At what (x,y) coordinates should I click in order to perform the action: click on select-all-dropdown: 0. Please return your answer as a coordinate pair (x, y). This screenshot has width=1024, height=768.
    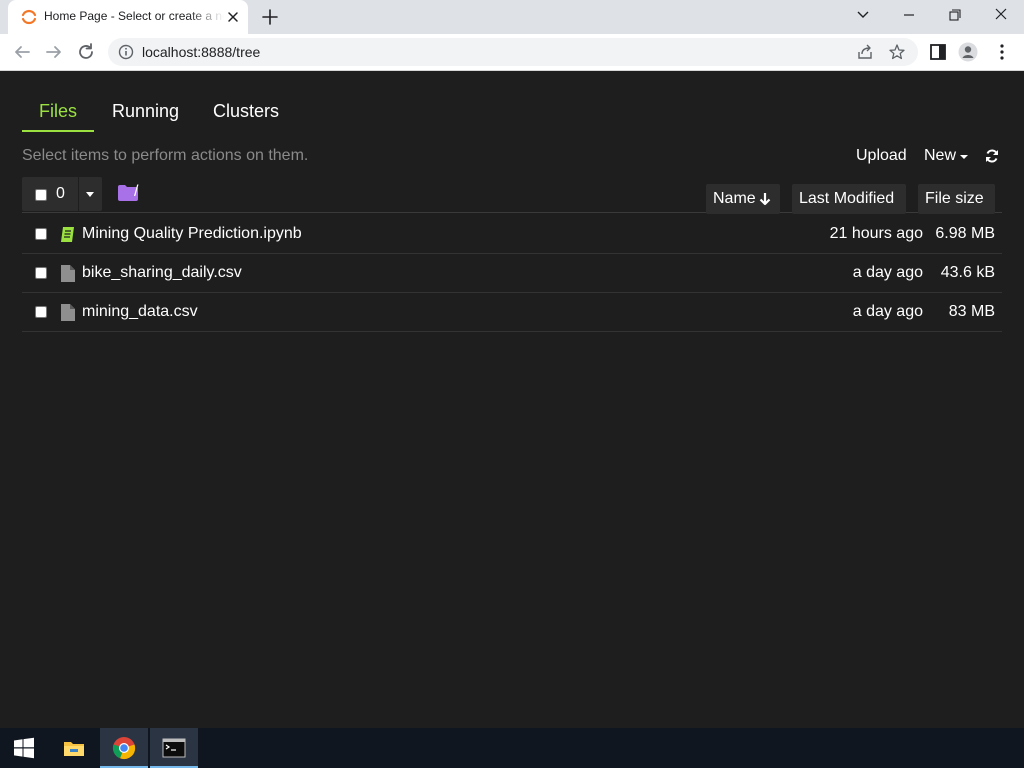
    Looking at the image, I should click on (62, 194).